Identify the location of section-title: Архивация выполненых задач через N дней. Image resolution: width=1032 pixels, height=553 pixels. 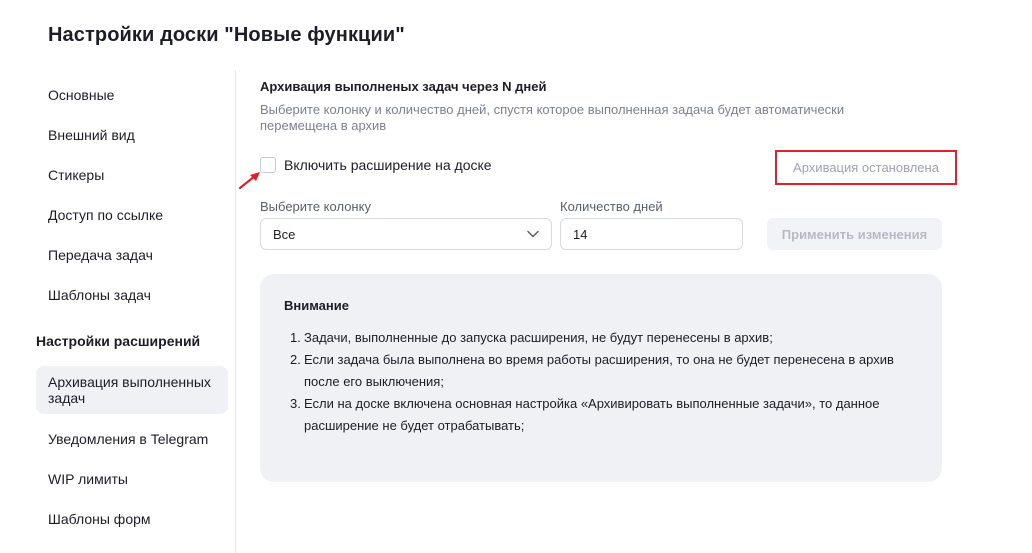
(403, 86).